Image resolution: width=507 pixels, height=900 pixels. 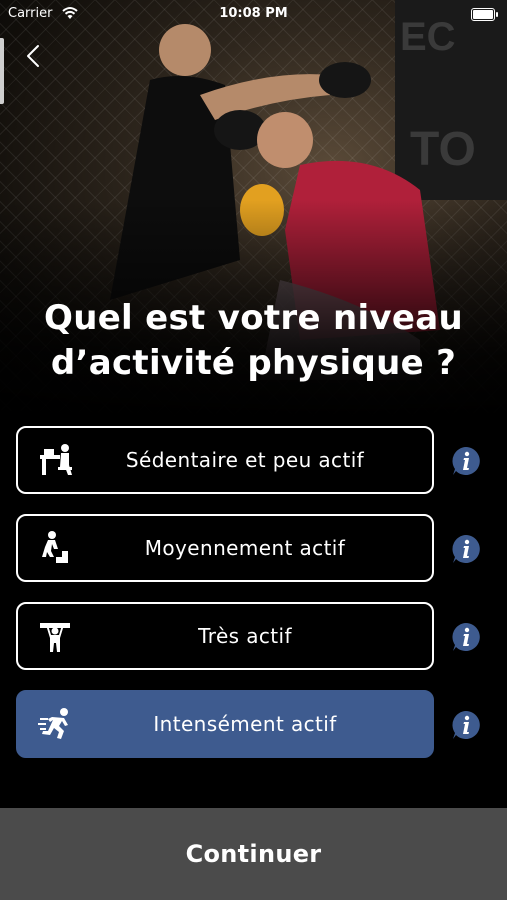 I want to click on back-button, so click(x=34, y=56).